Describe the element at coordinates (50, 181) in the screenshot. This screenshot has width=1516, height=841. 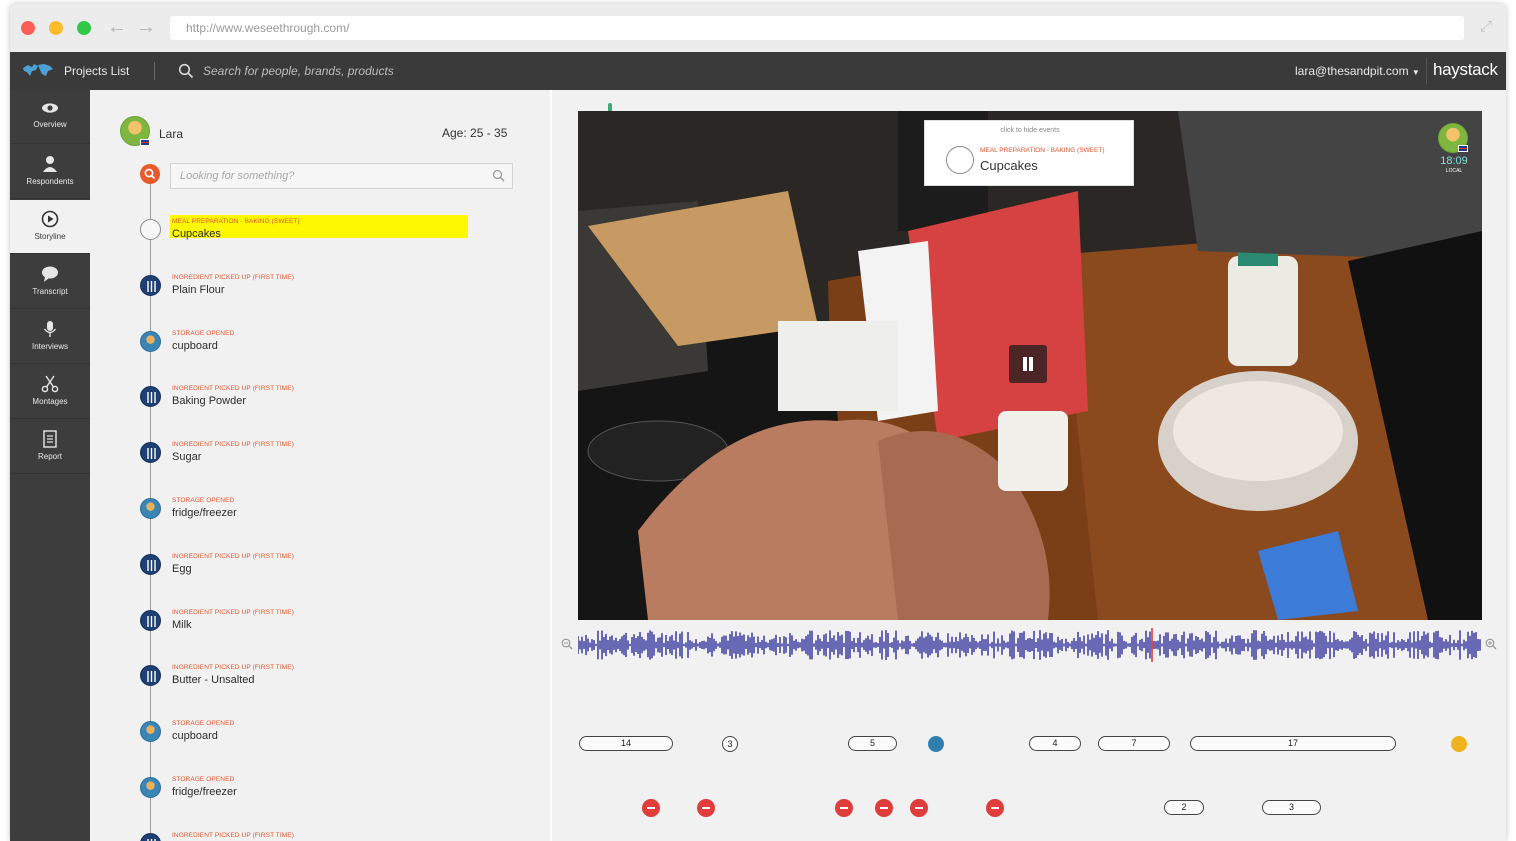
I see `sidebar-item-label: Respondents` at that location.